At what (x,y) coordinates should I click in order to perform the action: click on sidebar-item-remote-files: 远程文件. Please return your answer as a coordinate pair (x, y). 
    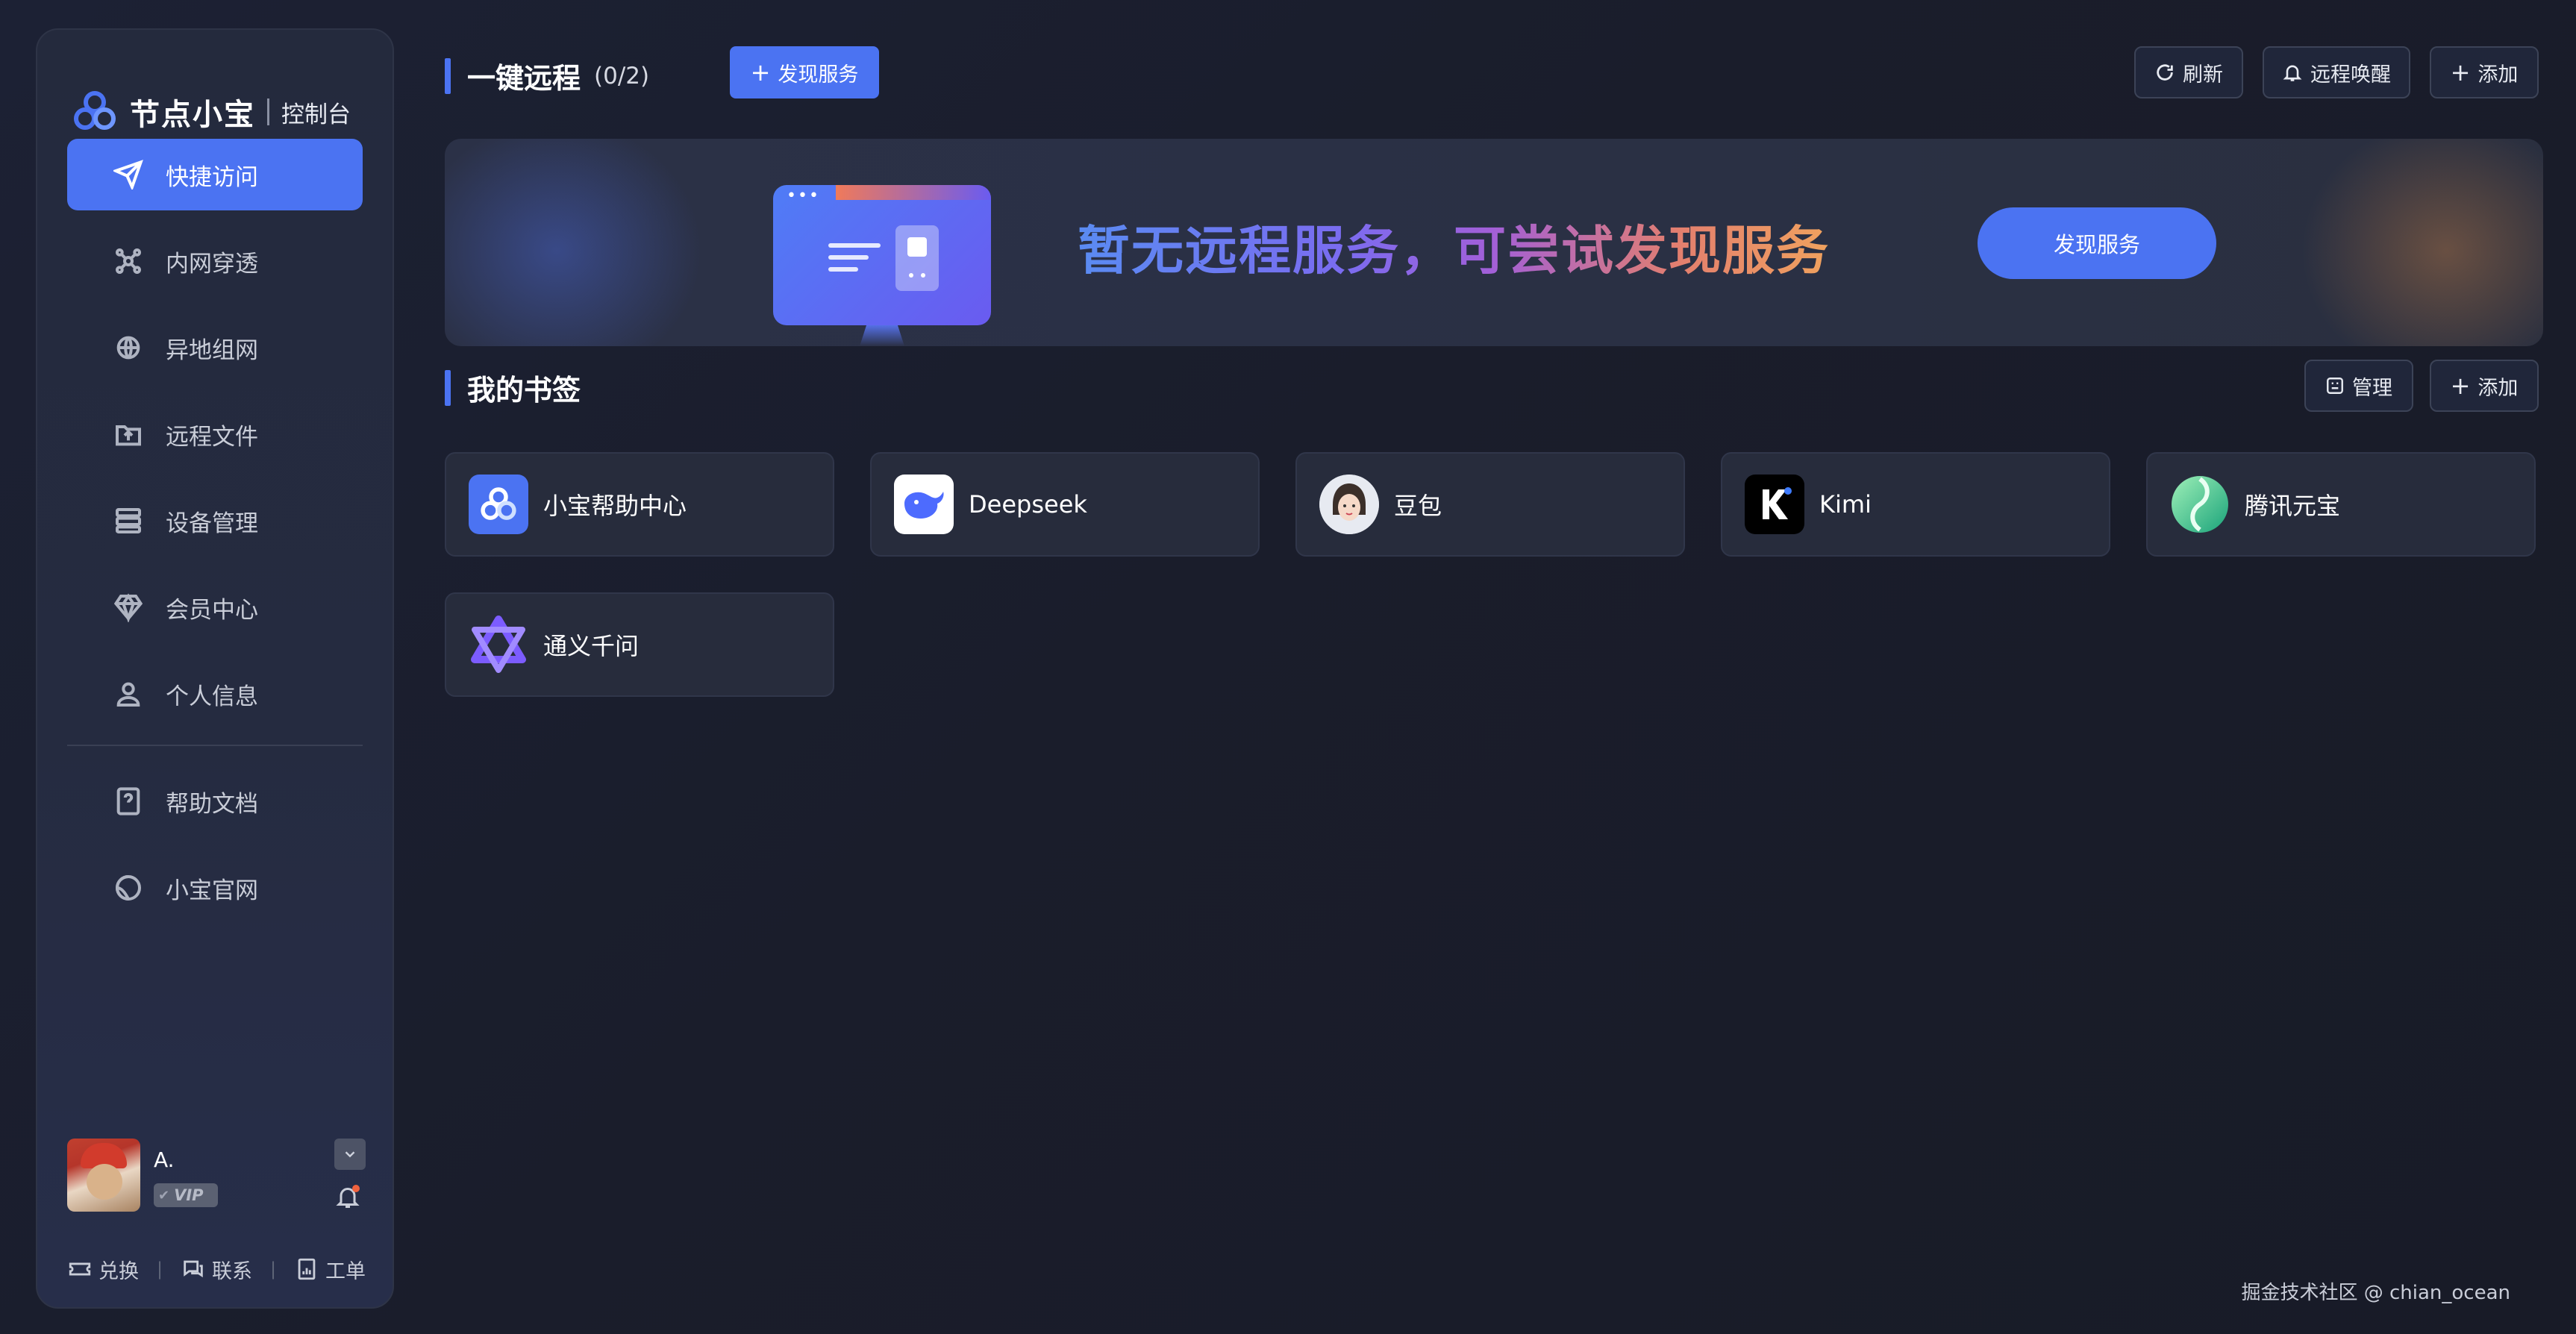
    Looking at the image, I should click on (215, 434).